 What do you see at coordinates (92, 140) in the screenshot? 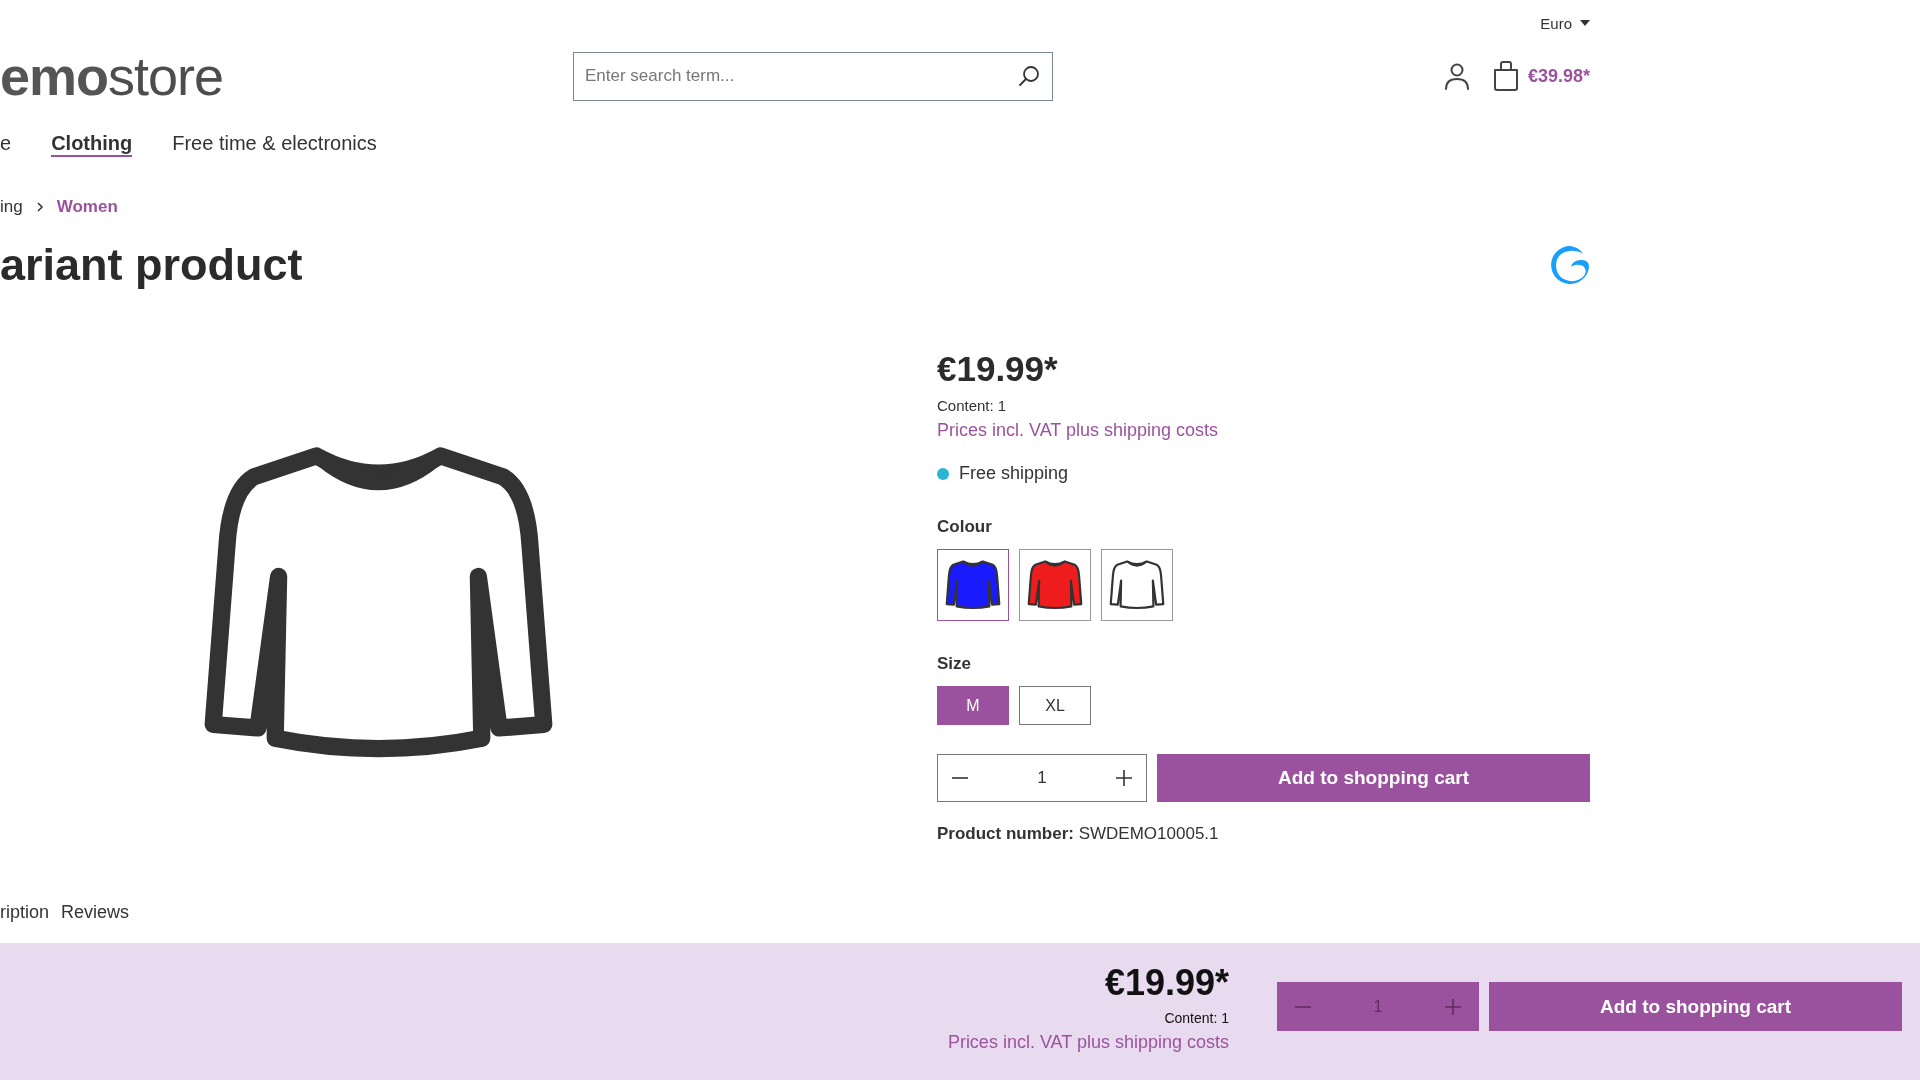
I see `nav-link: Clothing` at bounding box center [92, 140].